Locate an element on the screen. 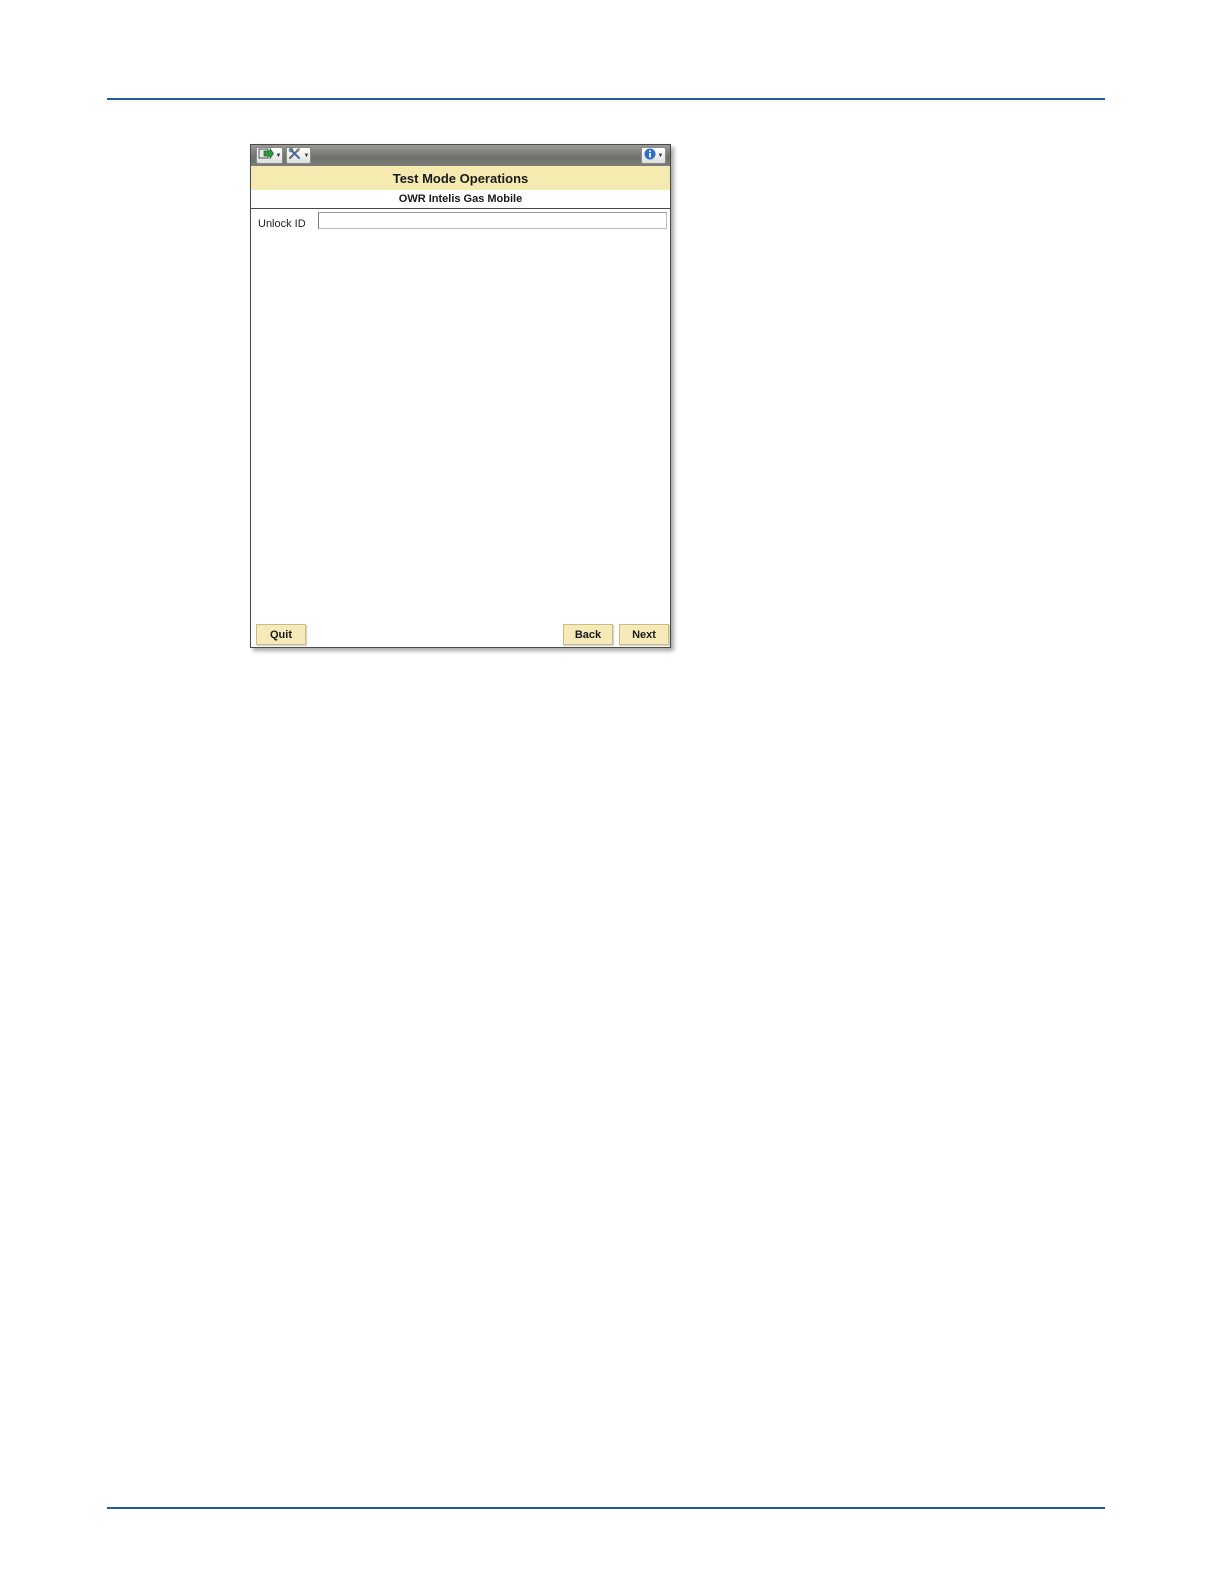 Image resolution: width=1224 pixels, height=1584 pixels. info-icon is located at coordinates (650, 156).